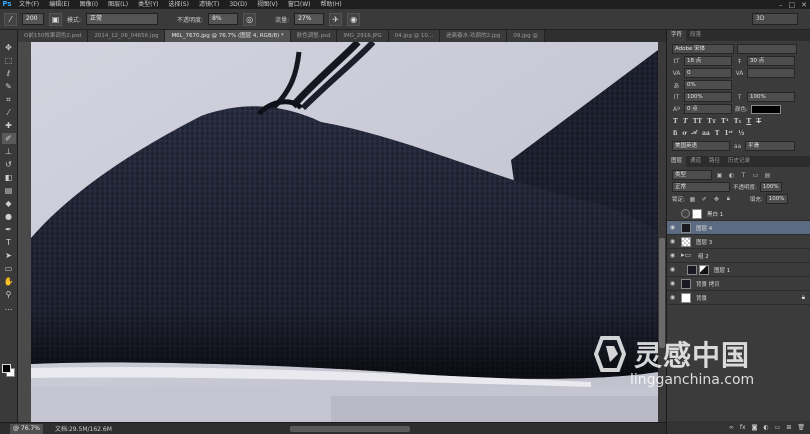  Describe the element at coordinates (350, 429) in the screenshot. I see `horizontal-scroll-thumb` at that location.